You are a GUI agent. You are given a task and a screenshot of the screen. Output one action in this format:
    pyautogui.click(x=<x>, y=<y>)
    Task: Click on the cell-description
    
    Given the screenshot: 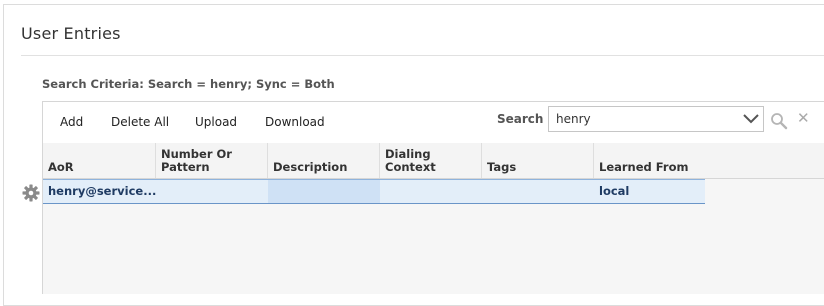 What is the action you would take?
    pyautogui.click(x=324, y=191)
    